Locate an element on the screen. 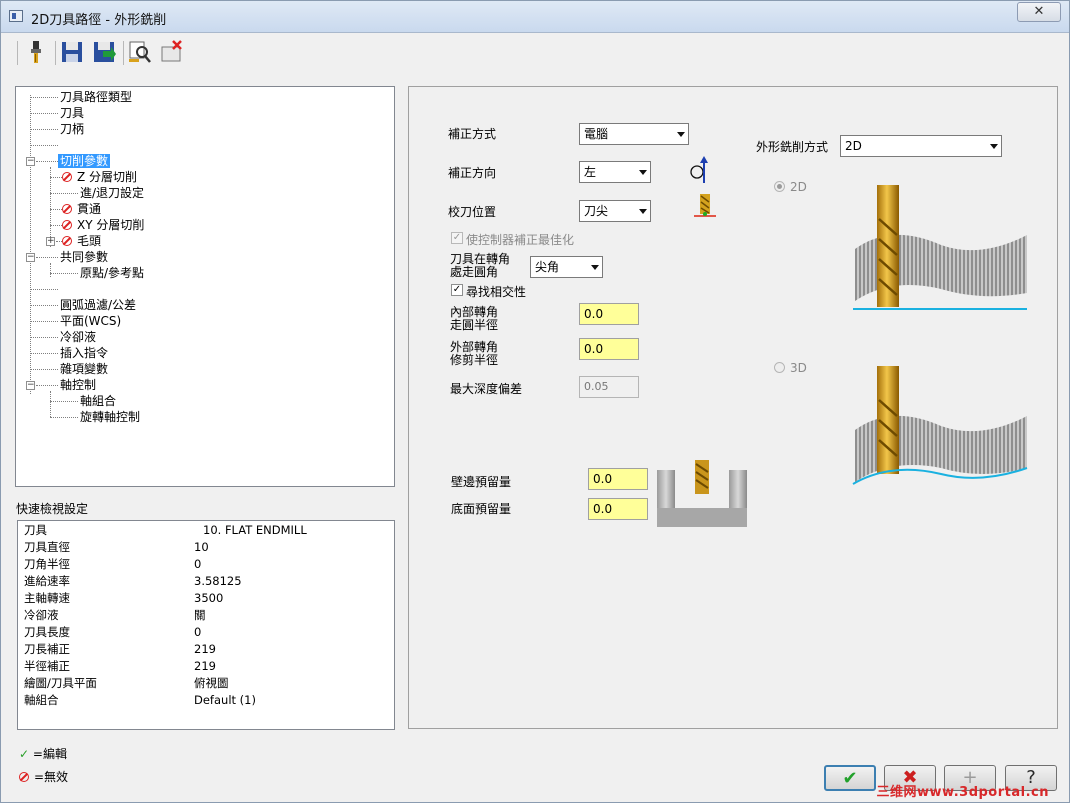 Image resolution: width=1070 pixels, height=803 pixels. optimize-checkbox: ✓ is located at coordinates (457, 238).